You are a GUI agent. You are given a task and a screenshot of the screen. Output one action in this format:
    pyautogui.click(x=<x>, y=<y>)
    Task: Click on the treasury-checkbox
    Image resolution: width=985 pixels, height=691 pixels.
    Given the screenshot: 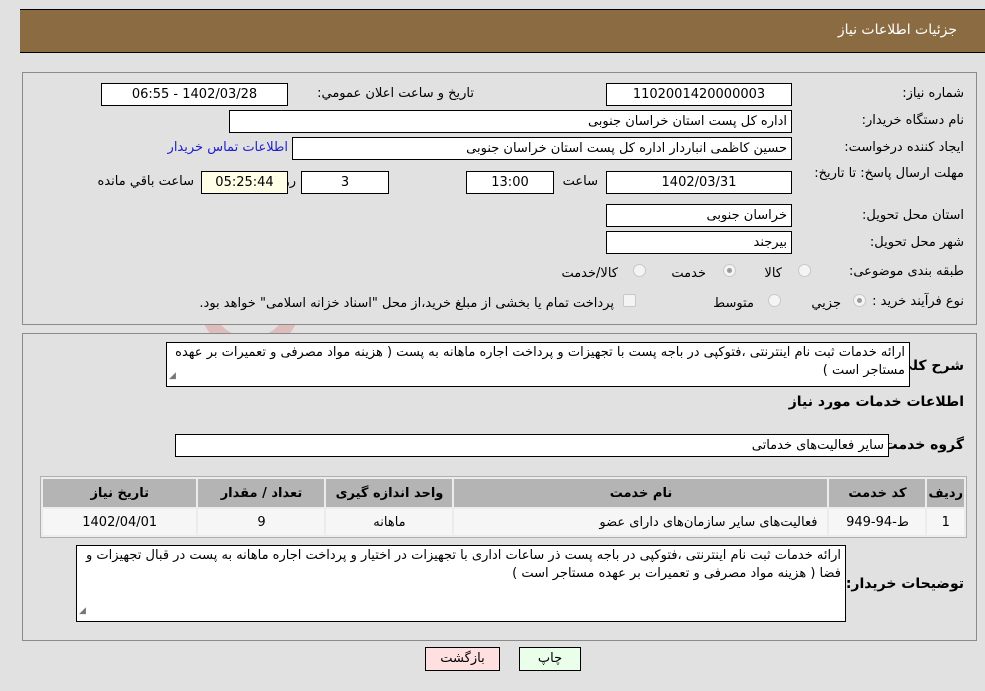 What is the action you would take?
    pyautogui.click(x=629, y=300)
    